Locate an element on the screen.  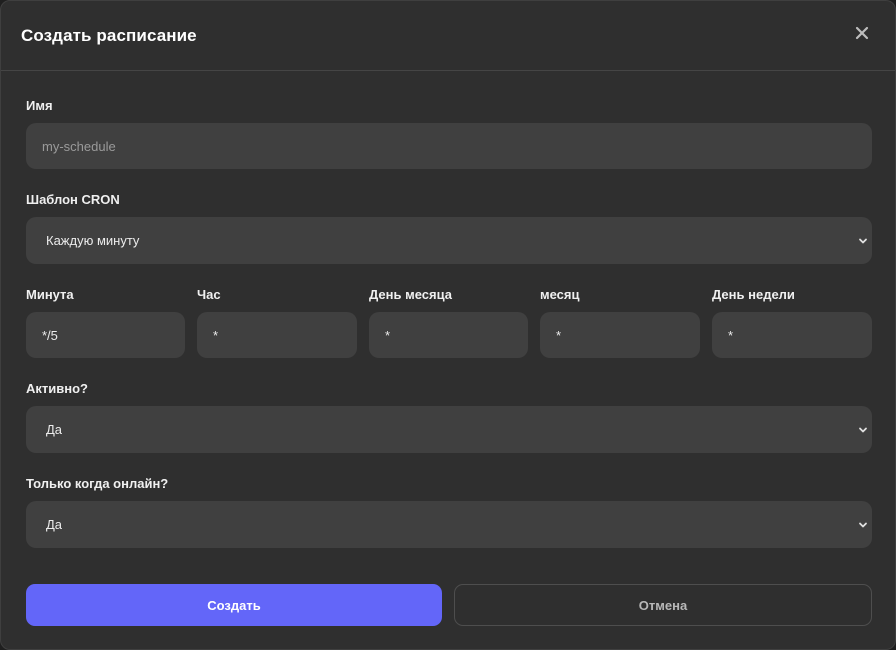
active-label: Активно? is located at coordinates (57, 388).